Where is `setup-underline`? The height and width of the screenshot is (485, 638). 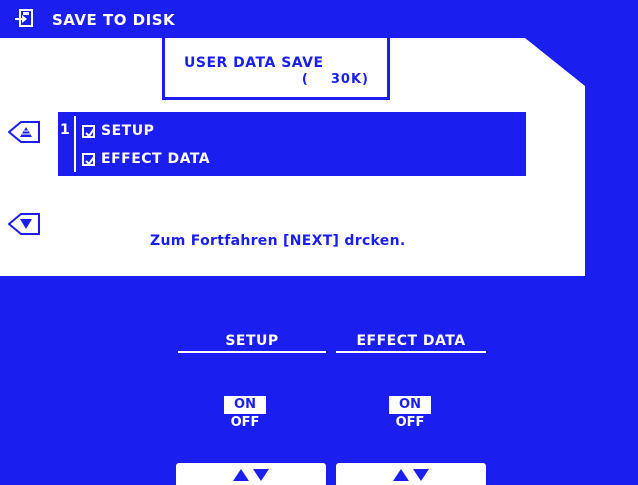 setup-underline is located at coordinates (252, 352).